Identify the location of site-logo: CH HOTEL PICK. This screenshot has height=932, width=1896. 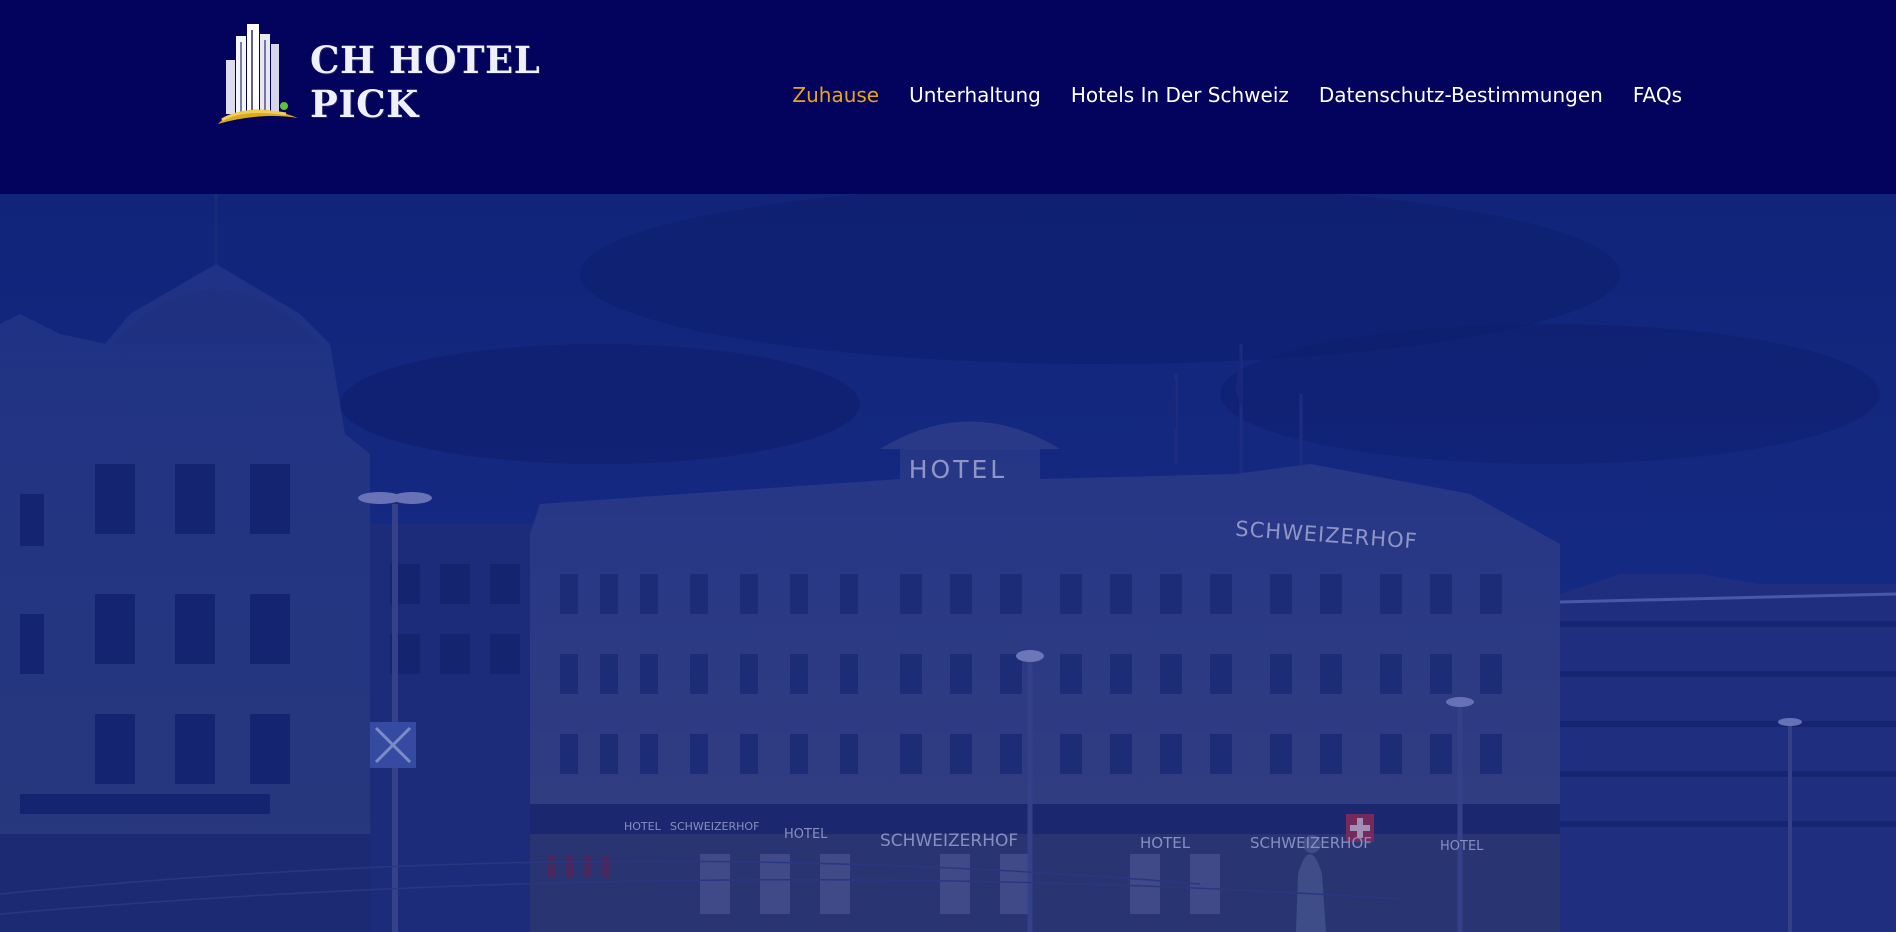
(398, 75).